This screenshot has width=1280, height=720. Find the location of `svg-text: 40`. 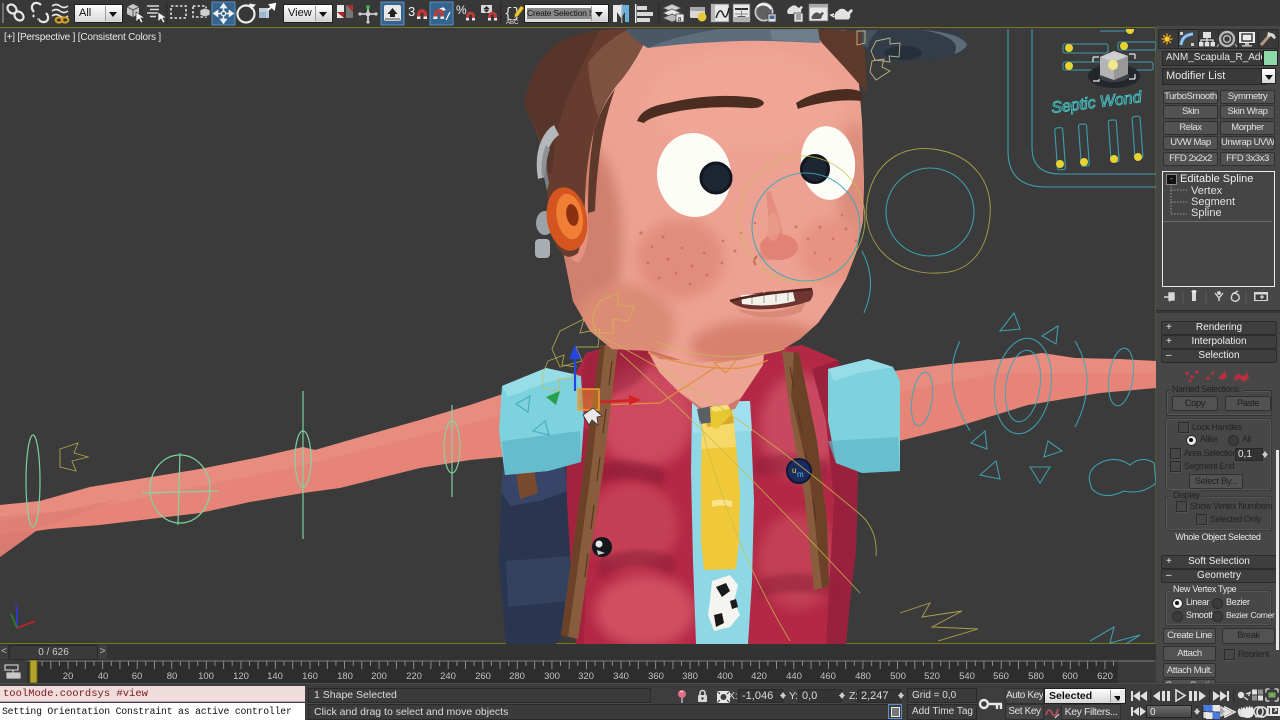

svg-text: 40 is located at coordinates (103, 676).